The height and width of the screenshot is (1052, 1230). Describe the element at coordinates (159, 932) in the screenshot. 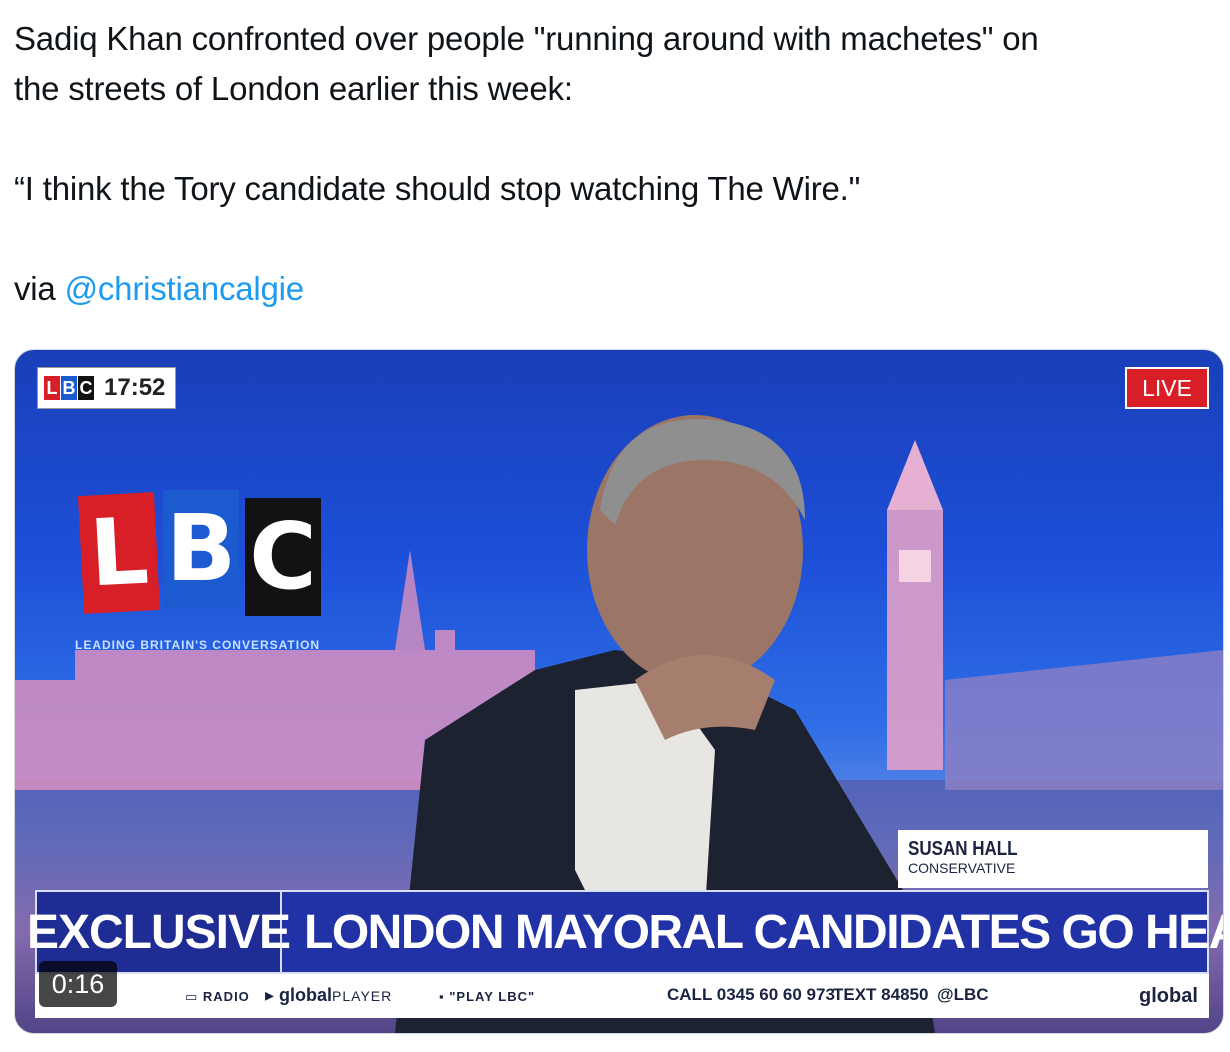

I see `banner-label: EXCLUSIVE` at that location.